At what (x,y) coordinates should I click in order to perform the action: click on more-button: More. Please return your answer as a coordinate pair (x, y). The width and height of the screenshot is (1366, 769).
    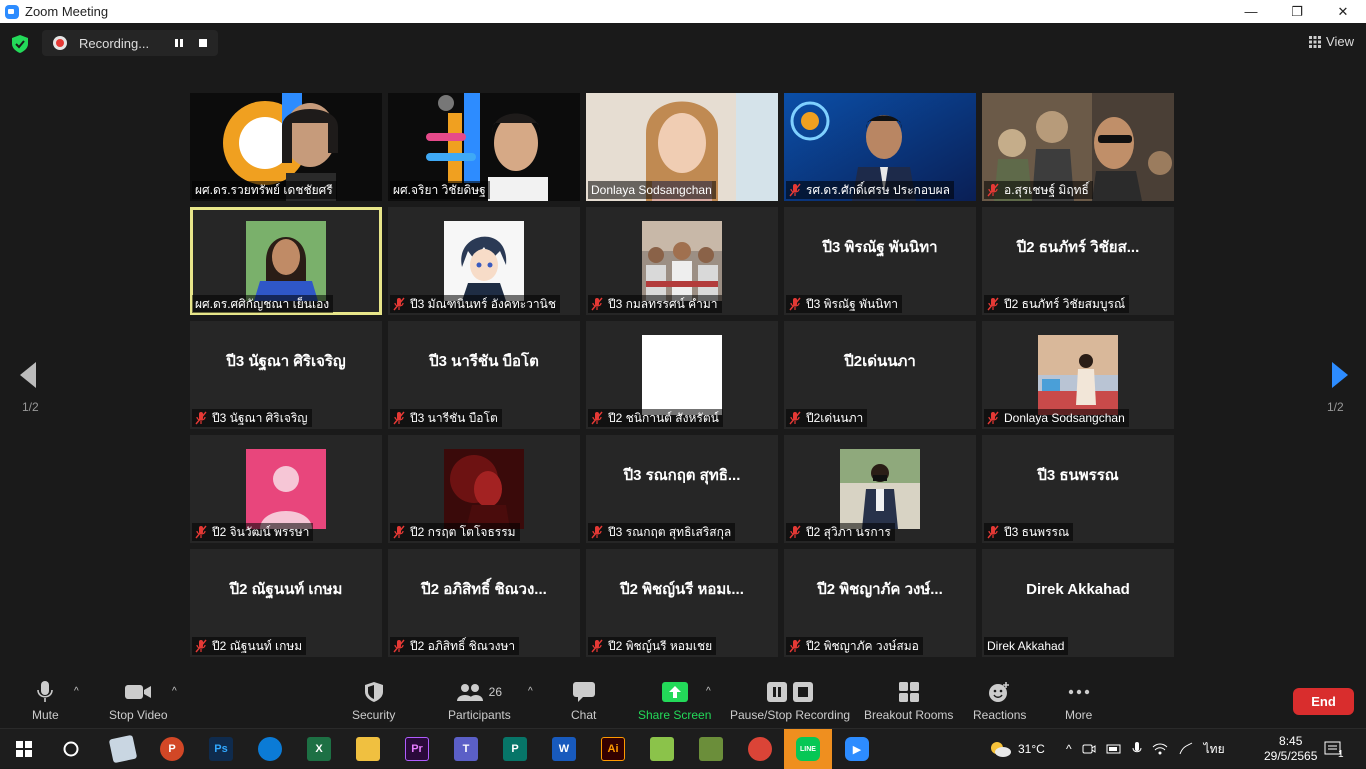
    Looking at the image, I should click on (1078, 701).